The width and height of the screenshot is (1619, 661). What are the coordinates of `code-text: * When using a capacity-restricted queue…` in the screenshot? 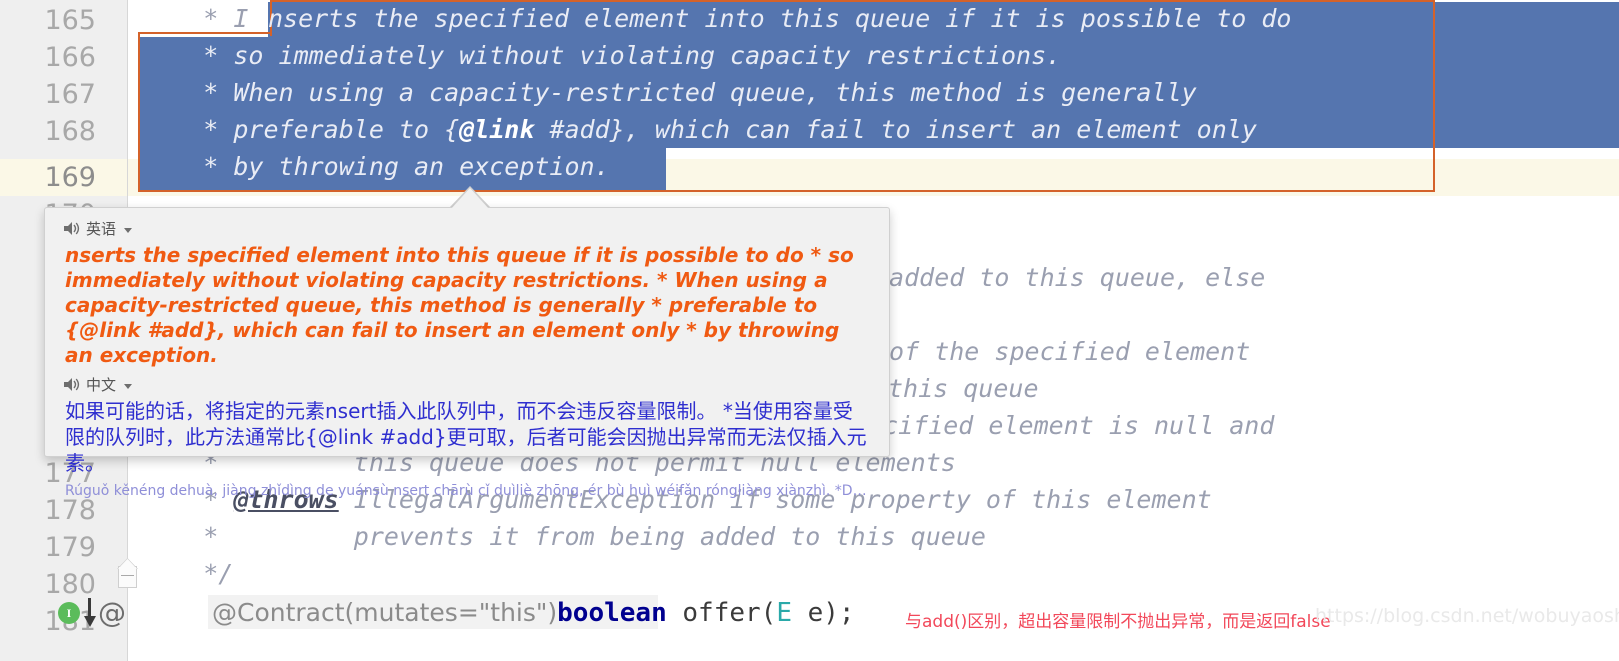 It's located at (662, 92).